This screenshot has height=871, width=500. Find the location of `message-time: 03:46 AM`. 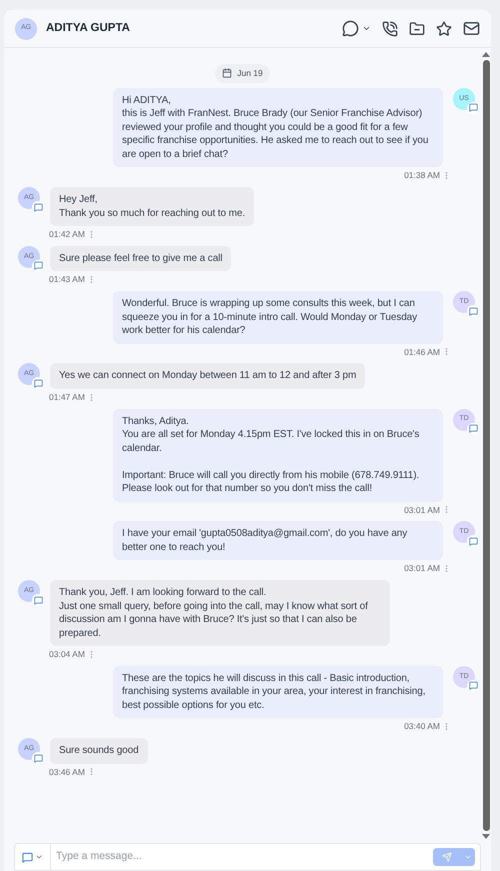

message-time: 03:46 AM is located at coordinates (67, 772).